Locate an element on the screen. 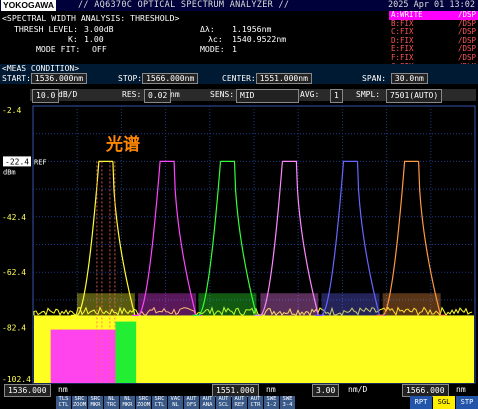 This screenshot has height=409, width=478. softkey-1: SRC ZOOM is located at coordinates (79, 402).